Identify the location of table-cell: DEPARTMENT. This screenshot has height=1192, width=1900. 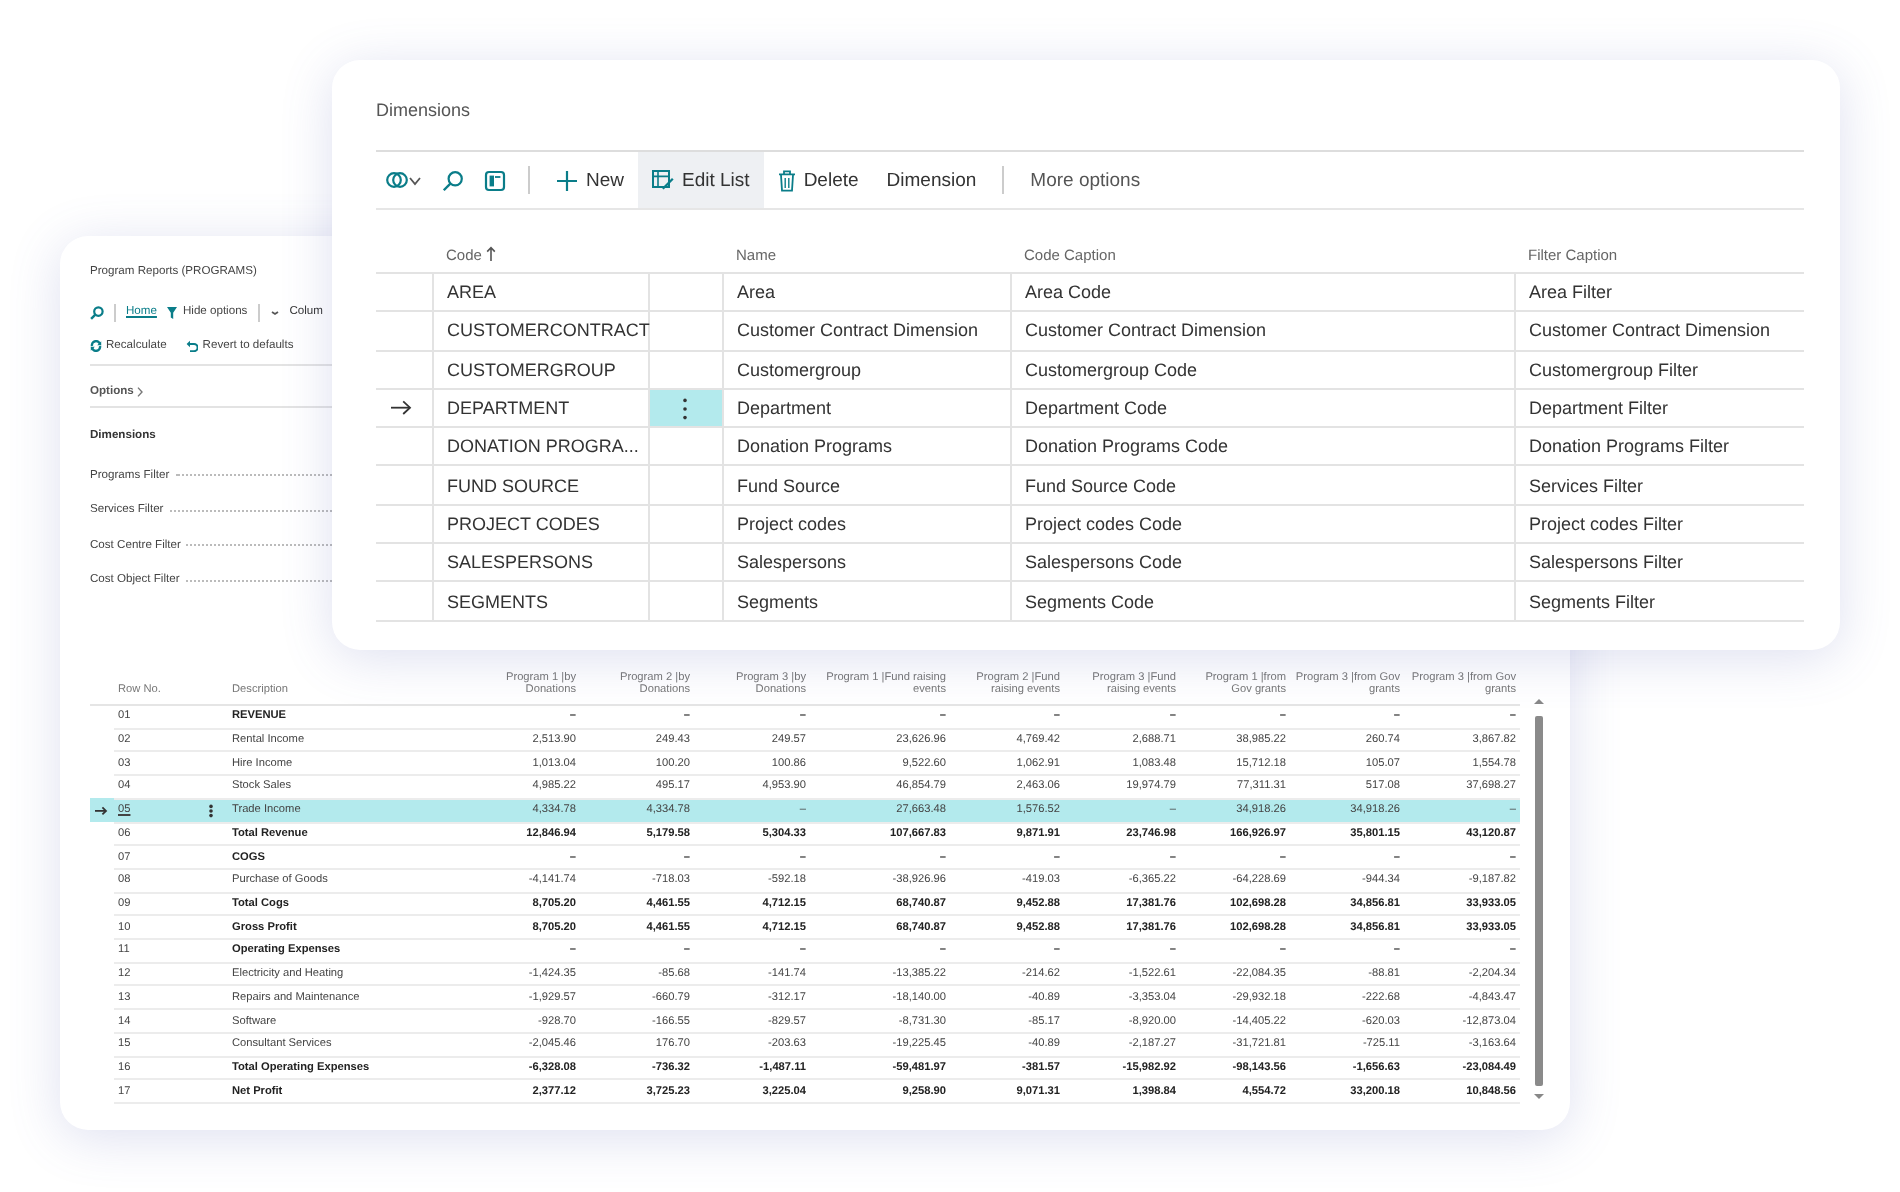
(540, 408).